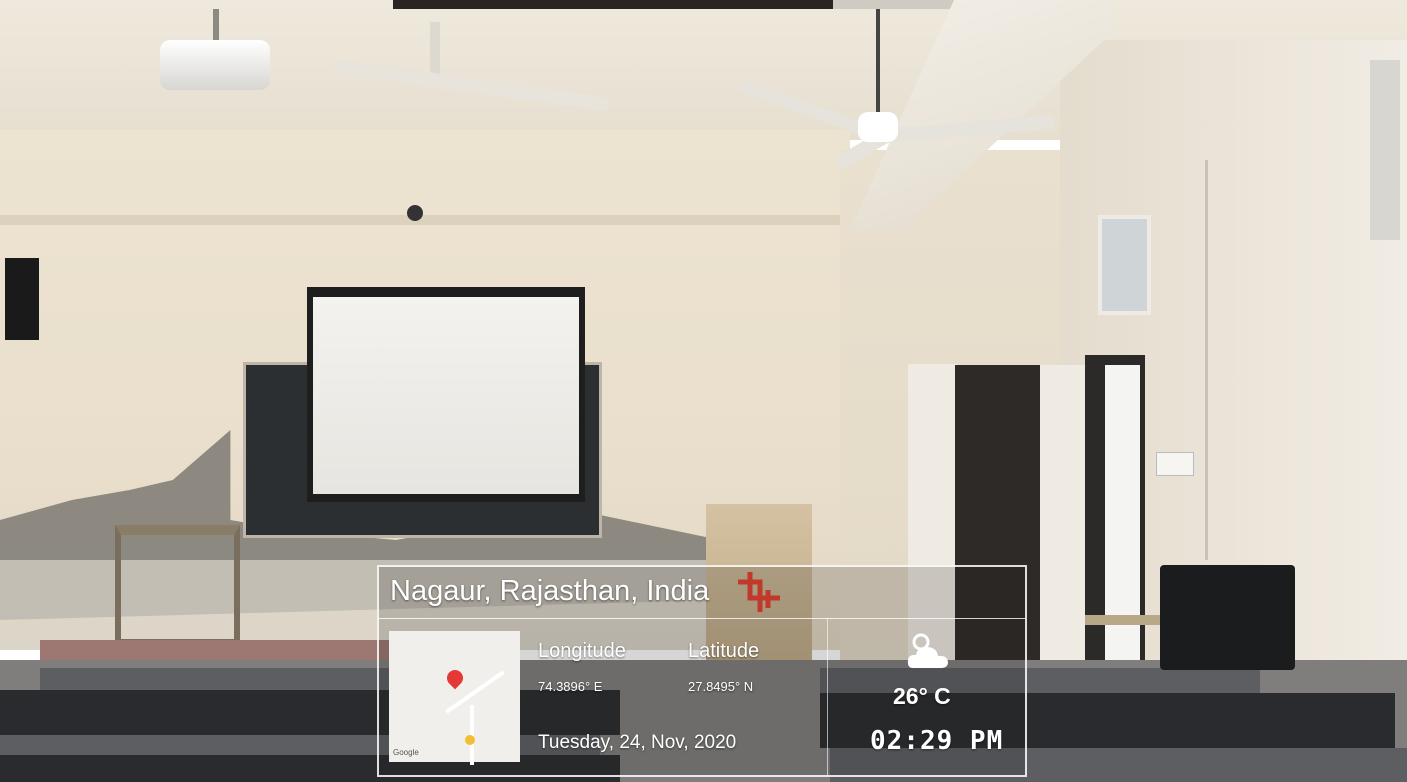 This screenshot has height=782, width=1407. What do you see at coordinates (550, 591) in the screenshot?
I see `location-title: Nagaur, Rajasthan, India` at bounding box center [550, 591].